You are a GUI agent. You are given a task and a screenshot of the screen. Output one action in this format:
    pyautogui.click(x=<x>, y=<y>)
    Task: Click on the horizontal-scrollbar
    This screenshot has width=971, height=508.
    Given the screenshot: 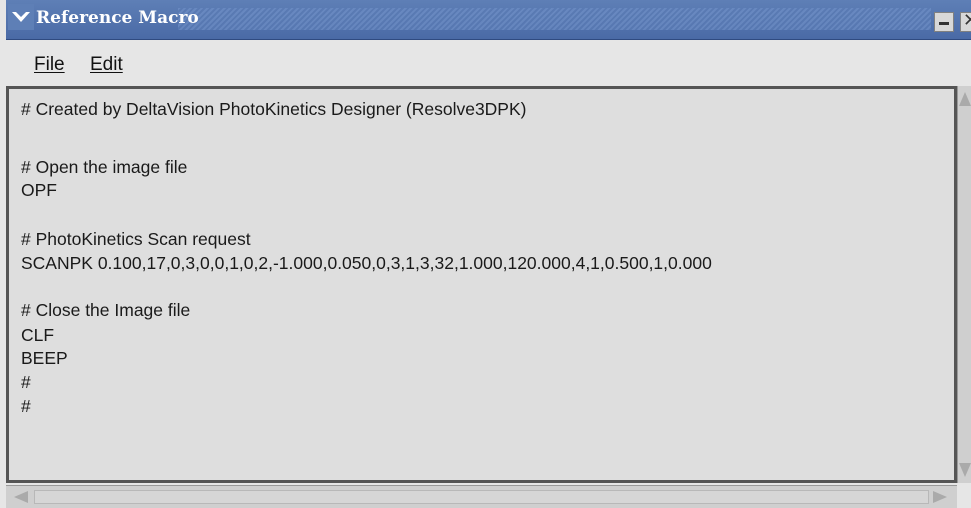 What is the action you would take?
    pyautogui.click(x=481, y=496)
    